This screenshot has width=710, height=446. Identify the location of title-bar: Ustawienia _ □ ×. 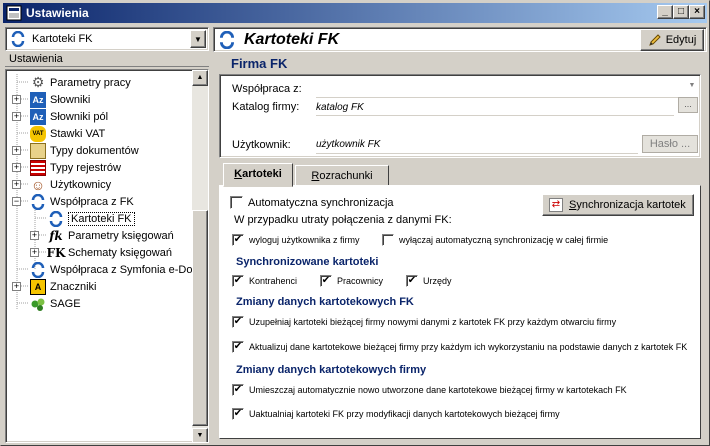
(355, 13).